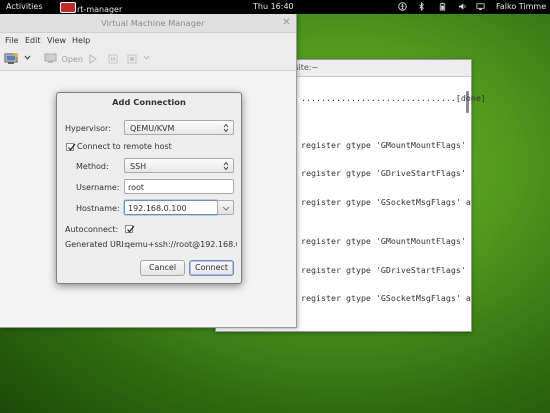  Describe the element at coordinates (393, 98) in the screenshot. I see `terminal-line: ...............................[done]` at that location.